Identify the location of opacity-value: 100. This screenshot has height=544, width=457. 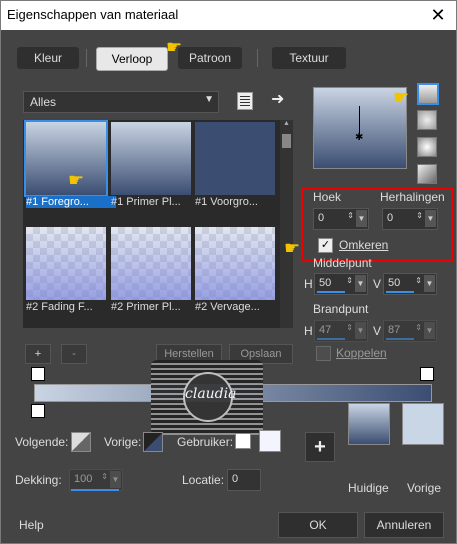
(83, 479).